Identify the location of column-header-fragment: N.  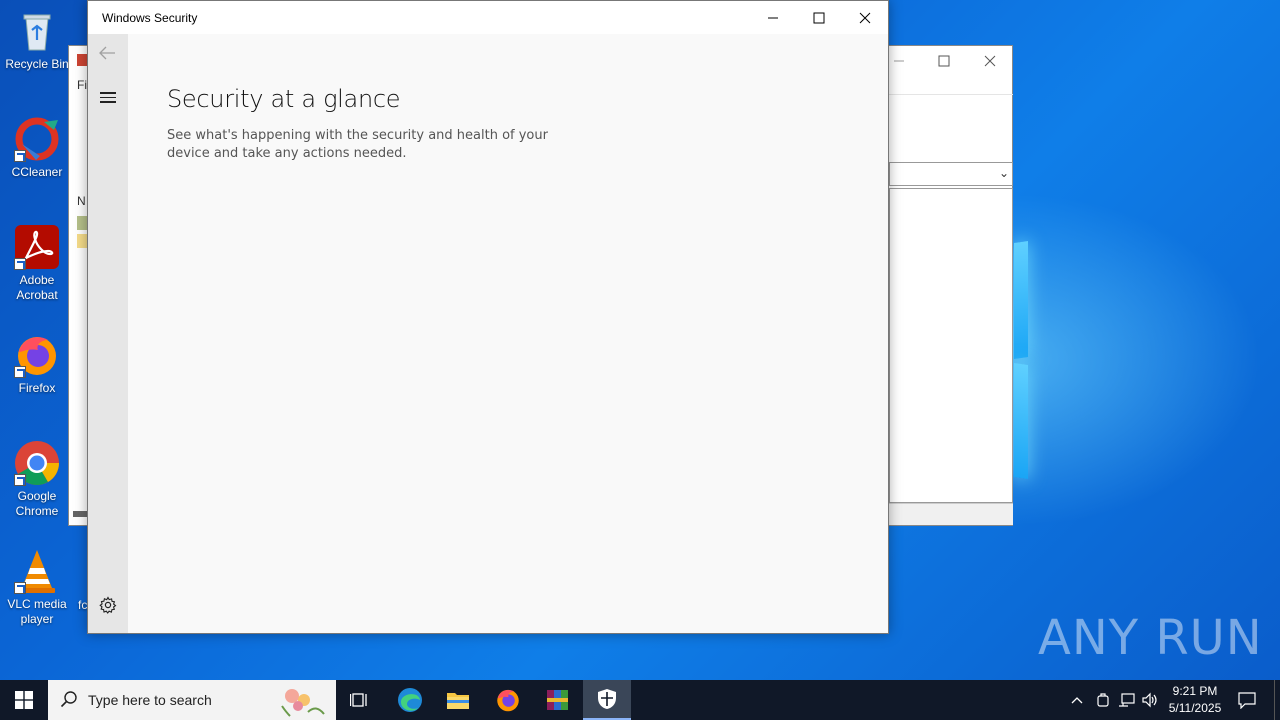
(81, 201).